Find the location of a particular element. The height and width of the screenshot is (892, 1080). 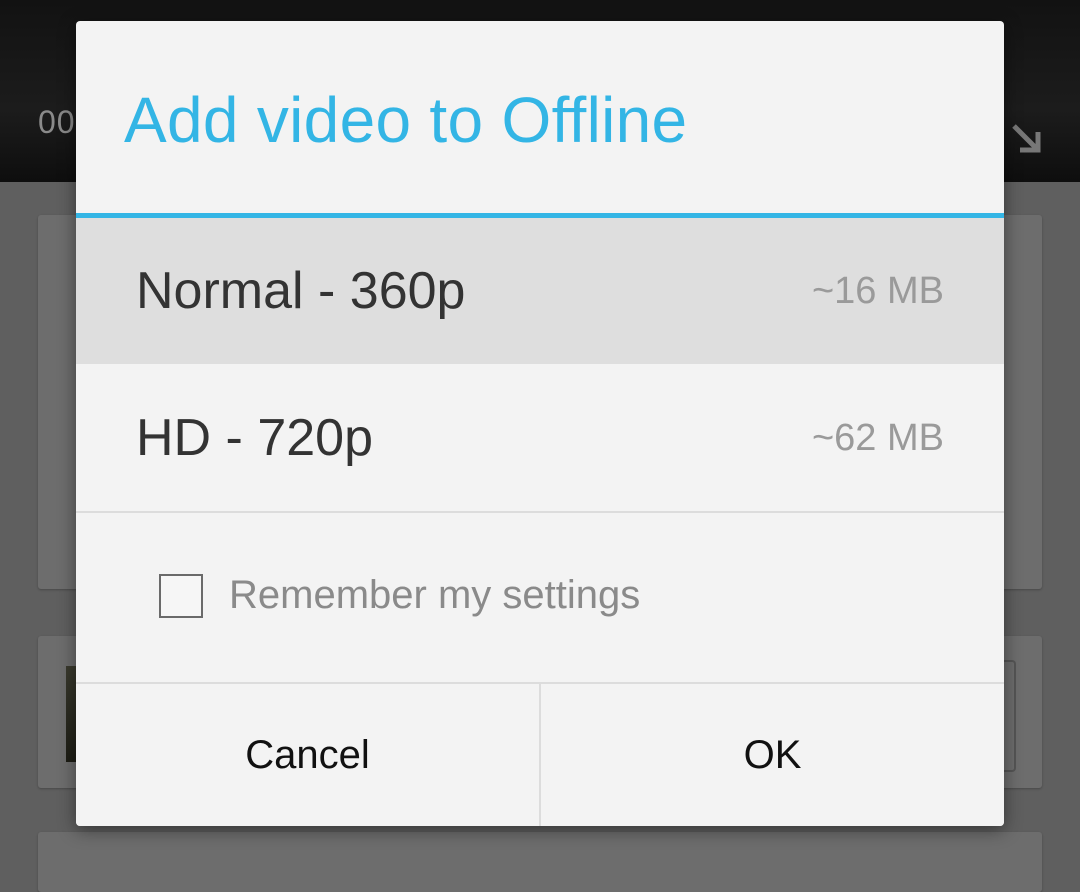

background-button-edge is located at coordinates (1010, 716).